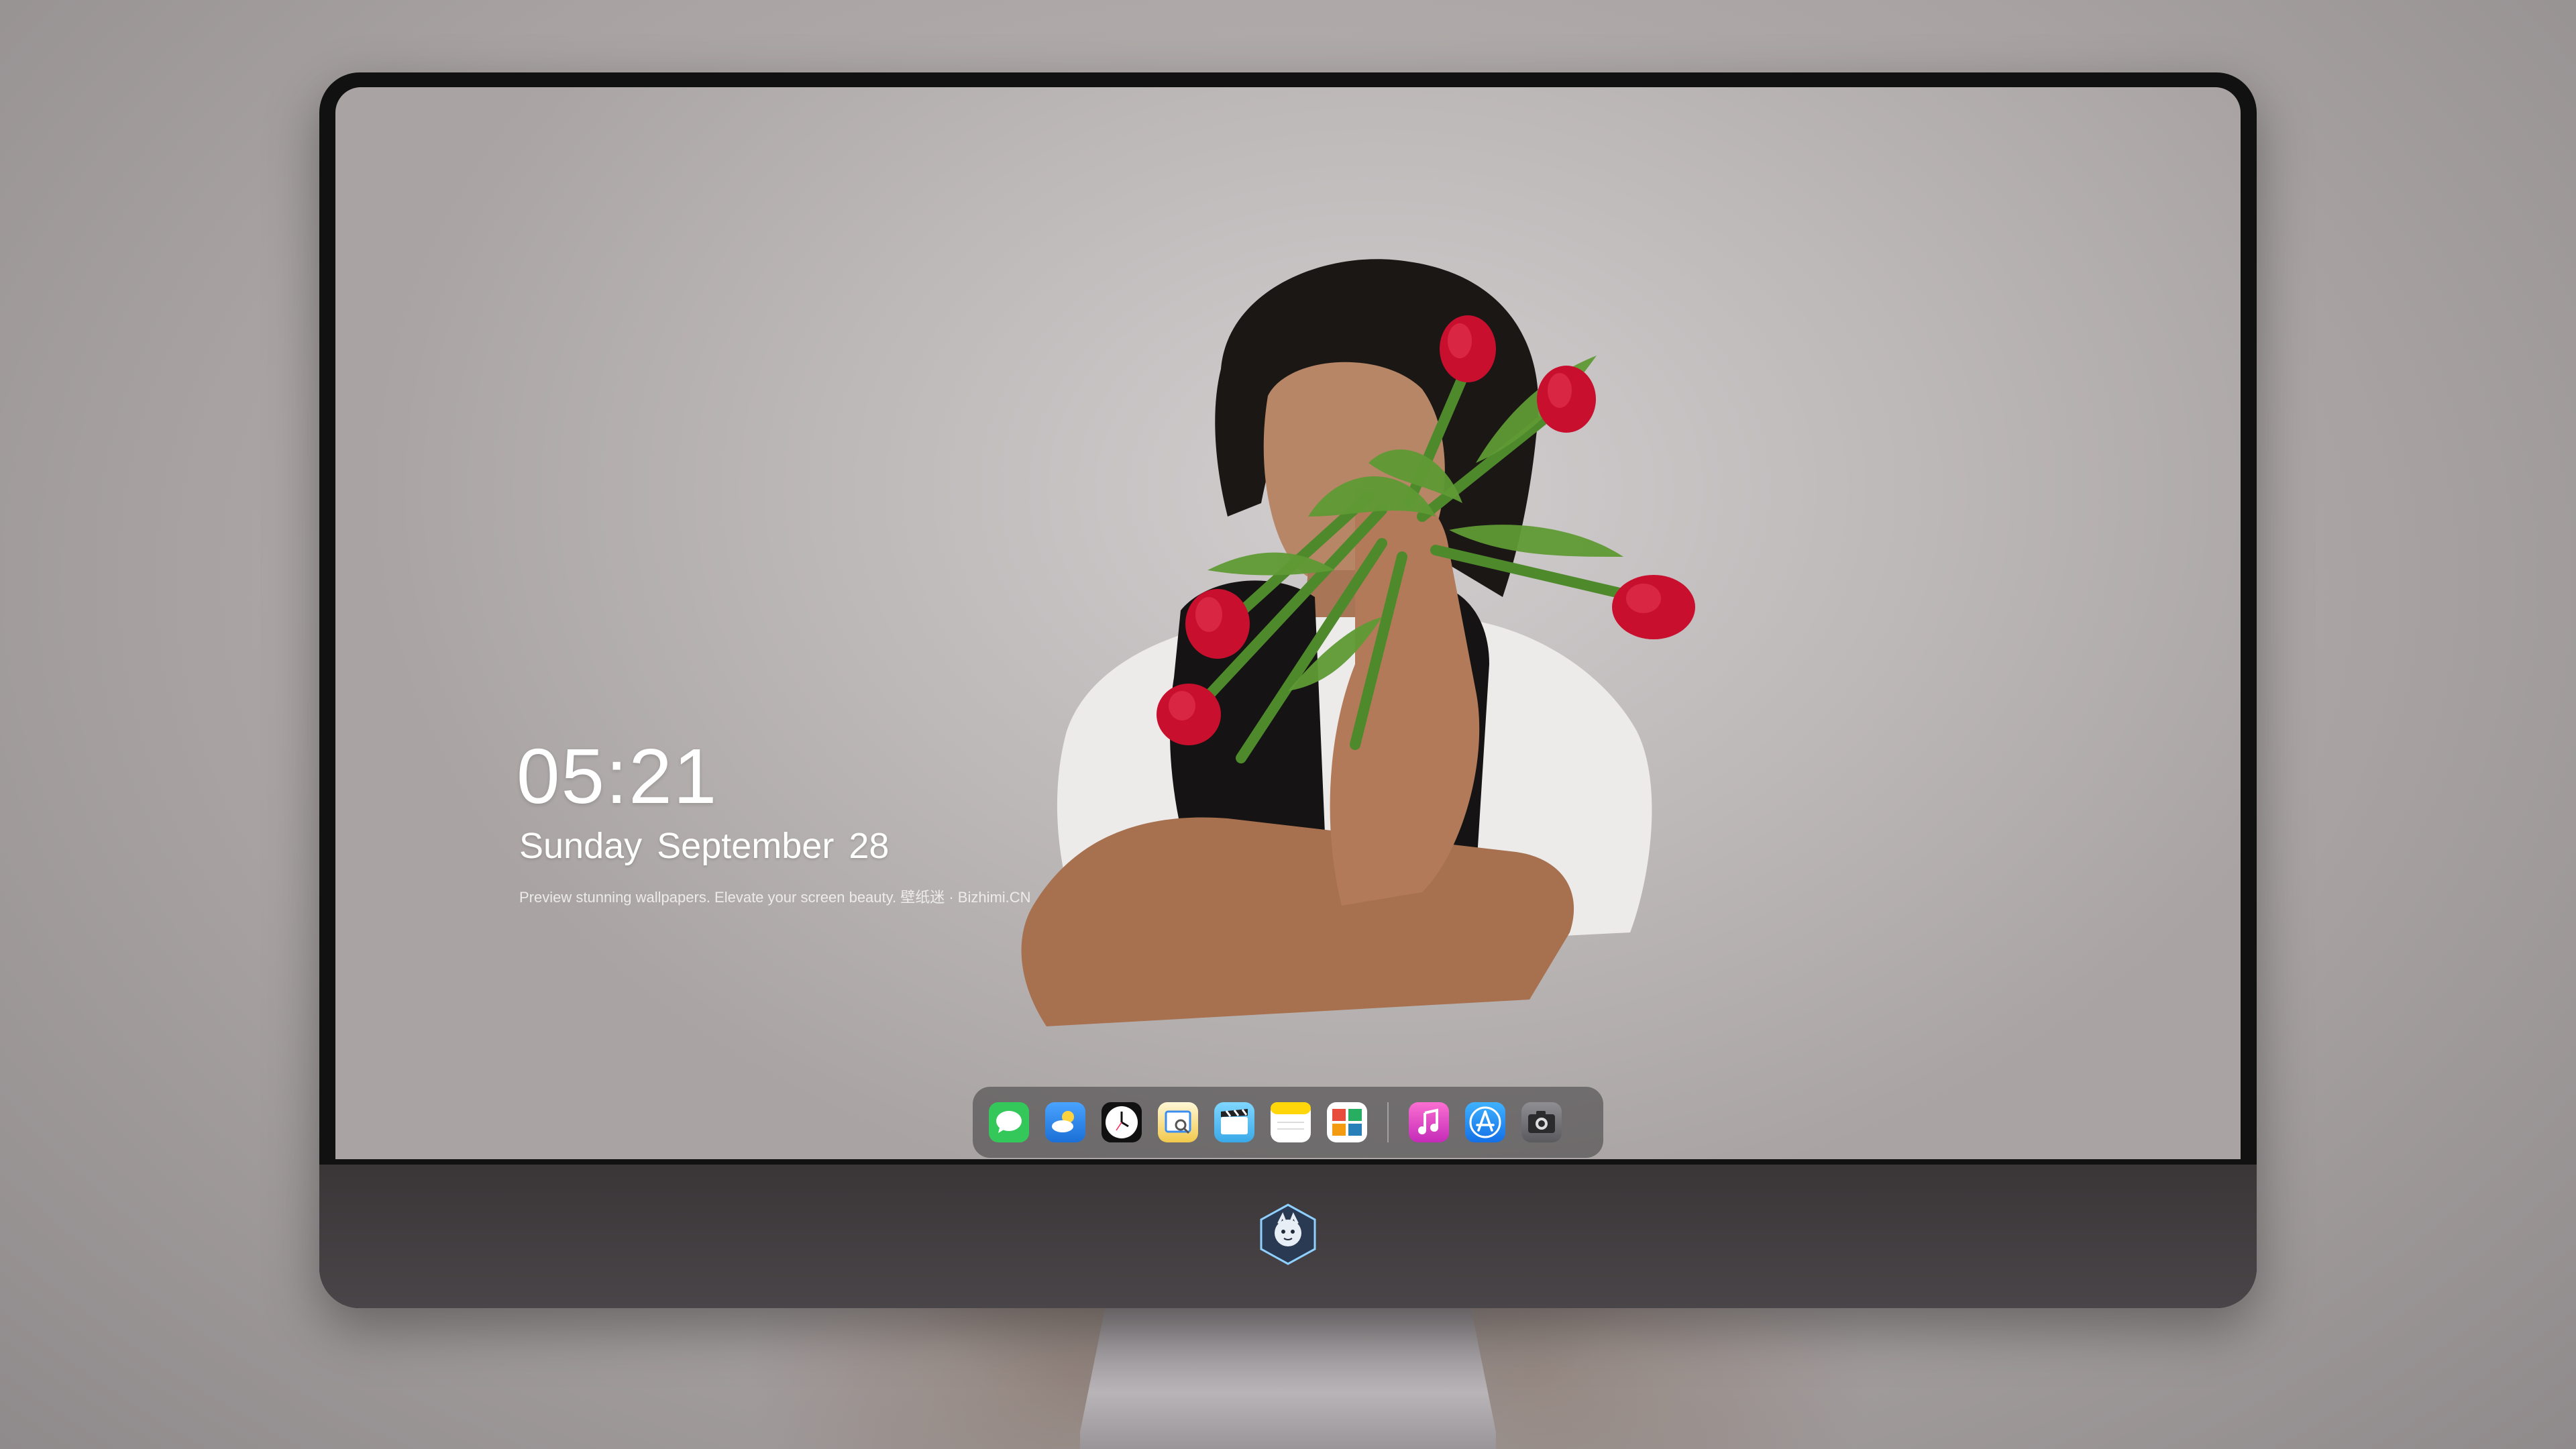 The image size is (2576, 1449). Describe the element at coordinates (869, 846) in the screenshot. I see `date-day: 28` at that location.